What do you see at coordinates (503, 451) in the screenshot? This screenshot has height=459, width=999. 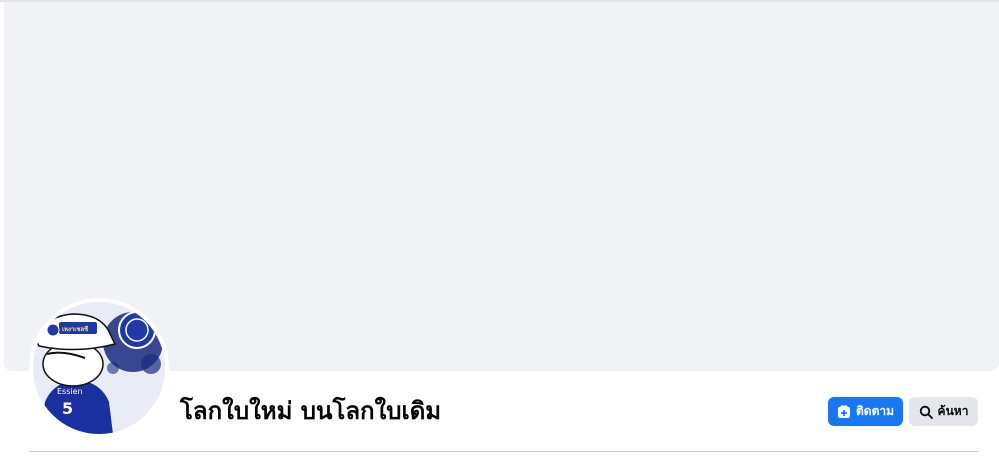 I see `header-divider` at bounding box center [503, 451].